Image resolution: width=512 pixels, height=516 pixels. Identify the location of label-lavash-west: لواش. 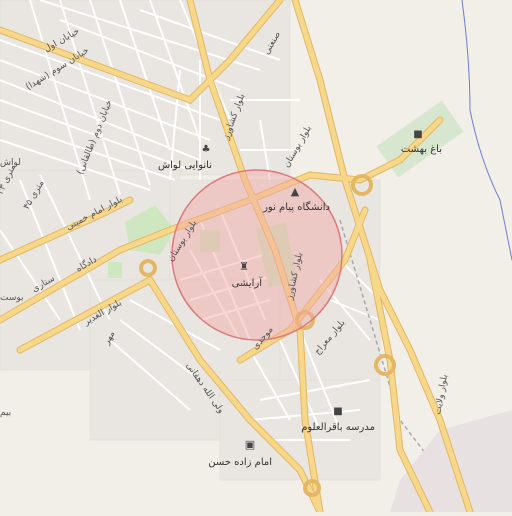
(10, 163).